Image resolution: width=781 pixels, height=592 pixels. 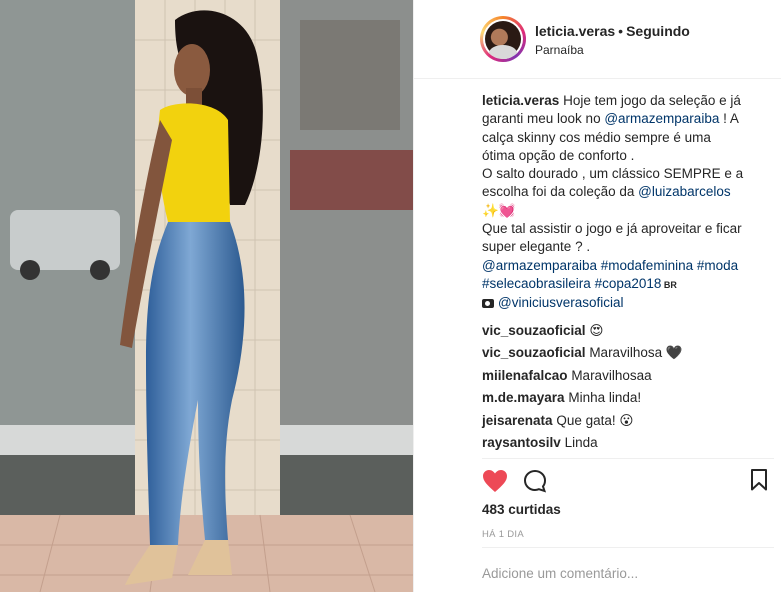 I want to click on caption-text: ! A, so click(x=729, y=119).